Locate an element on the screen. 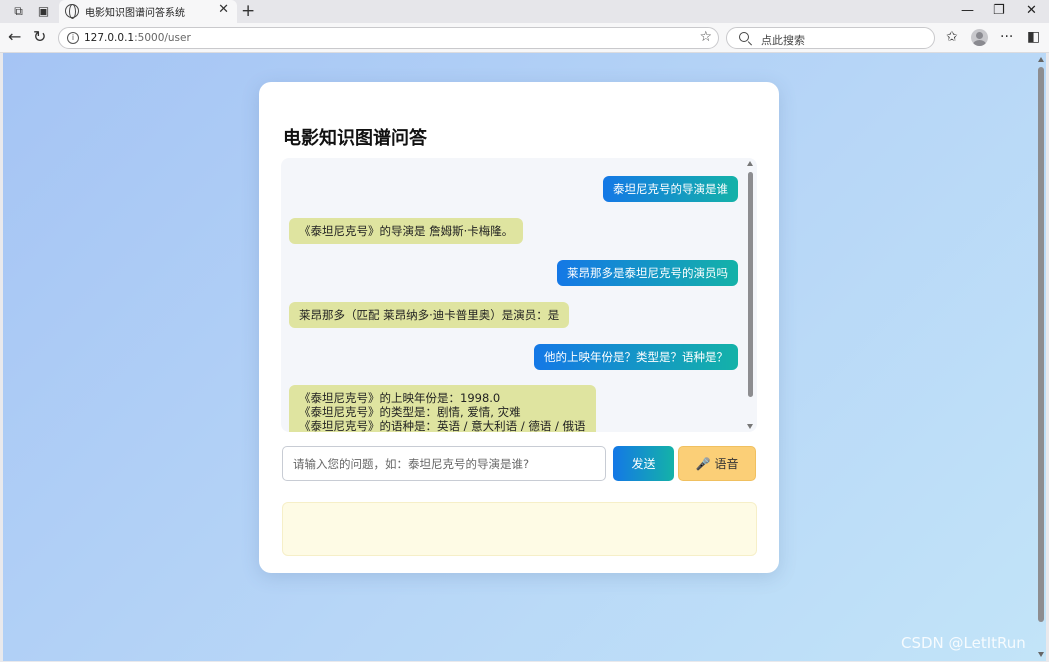  user-message: 泰坦尼克号的导演是谁 is located at coordinates (670, 189).